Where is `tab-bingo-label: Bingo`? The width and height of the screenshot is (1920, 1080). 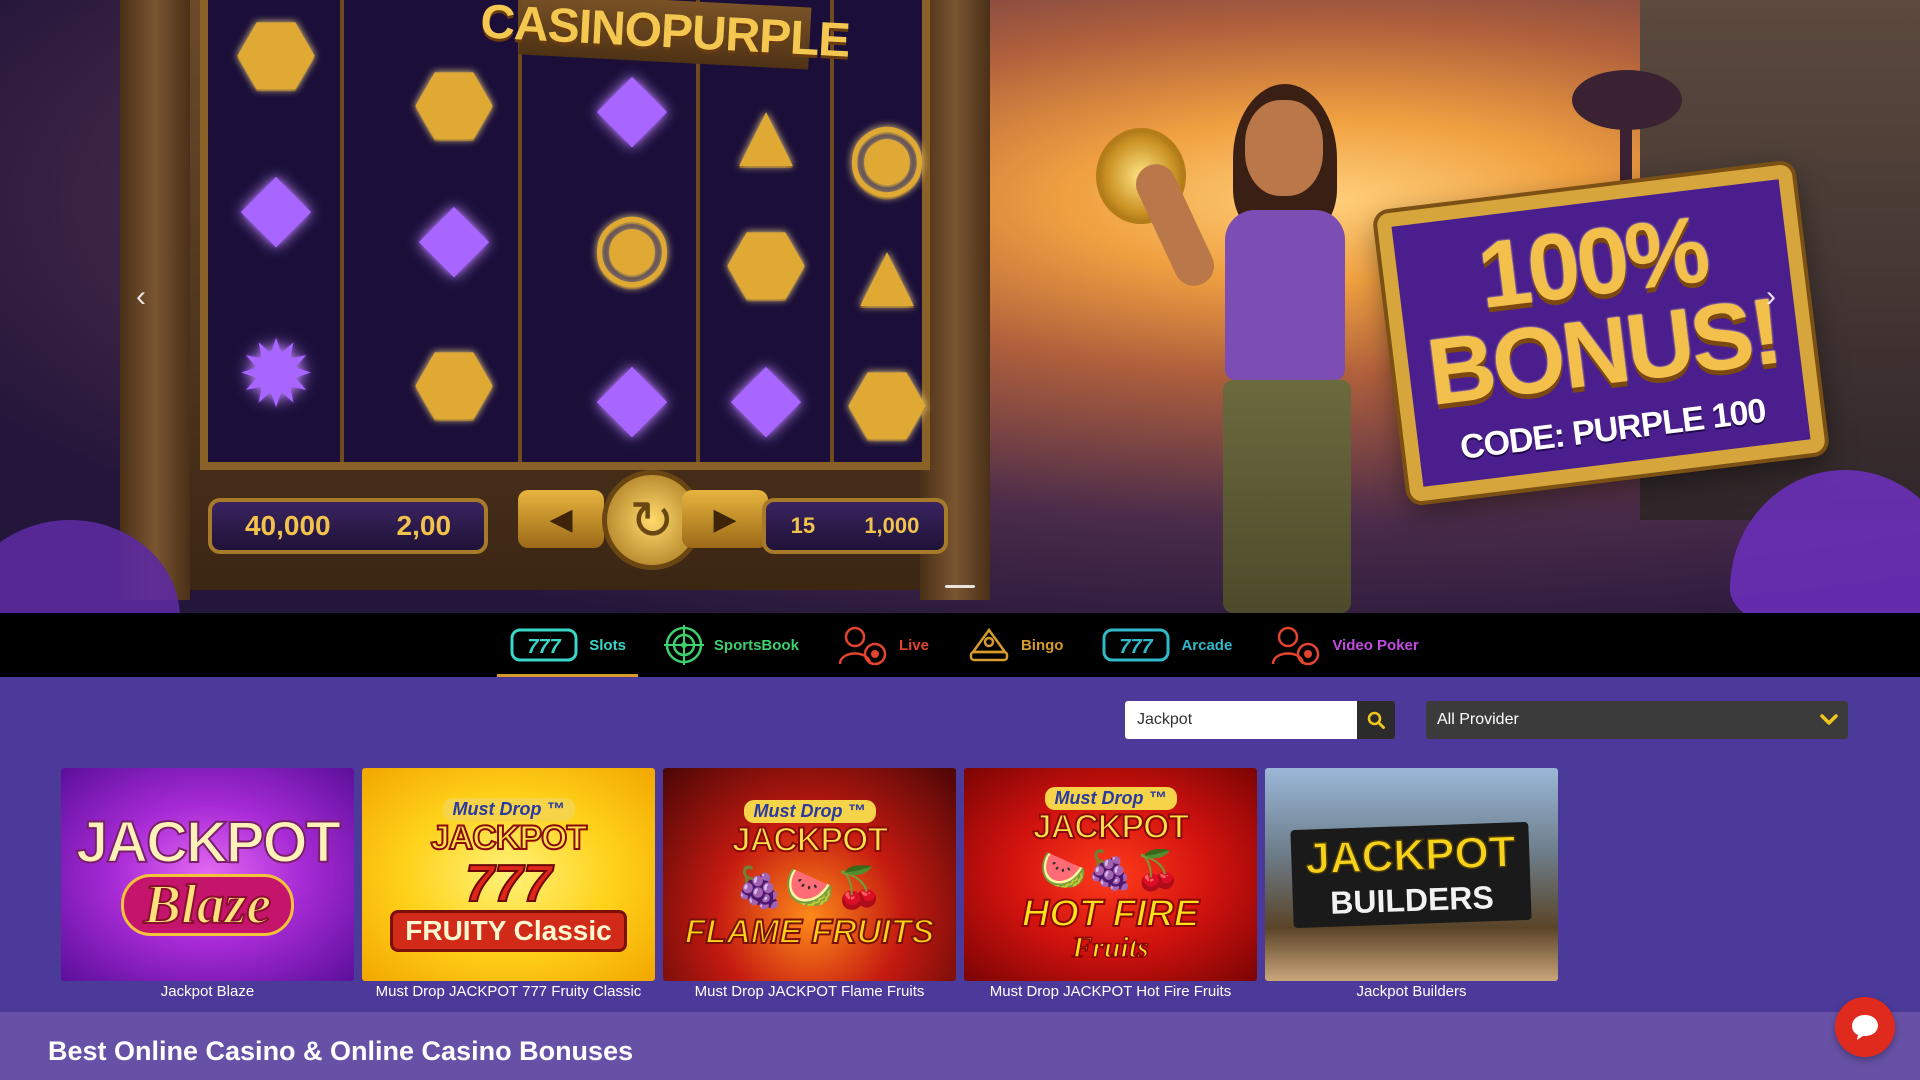
tab-bingo-label: Bingo is located at coordinates (1042, 645).